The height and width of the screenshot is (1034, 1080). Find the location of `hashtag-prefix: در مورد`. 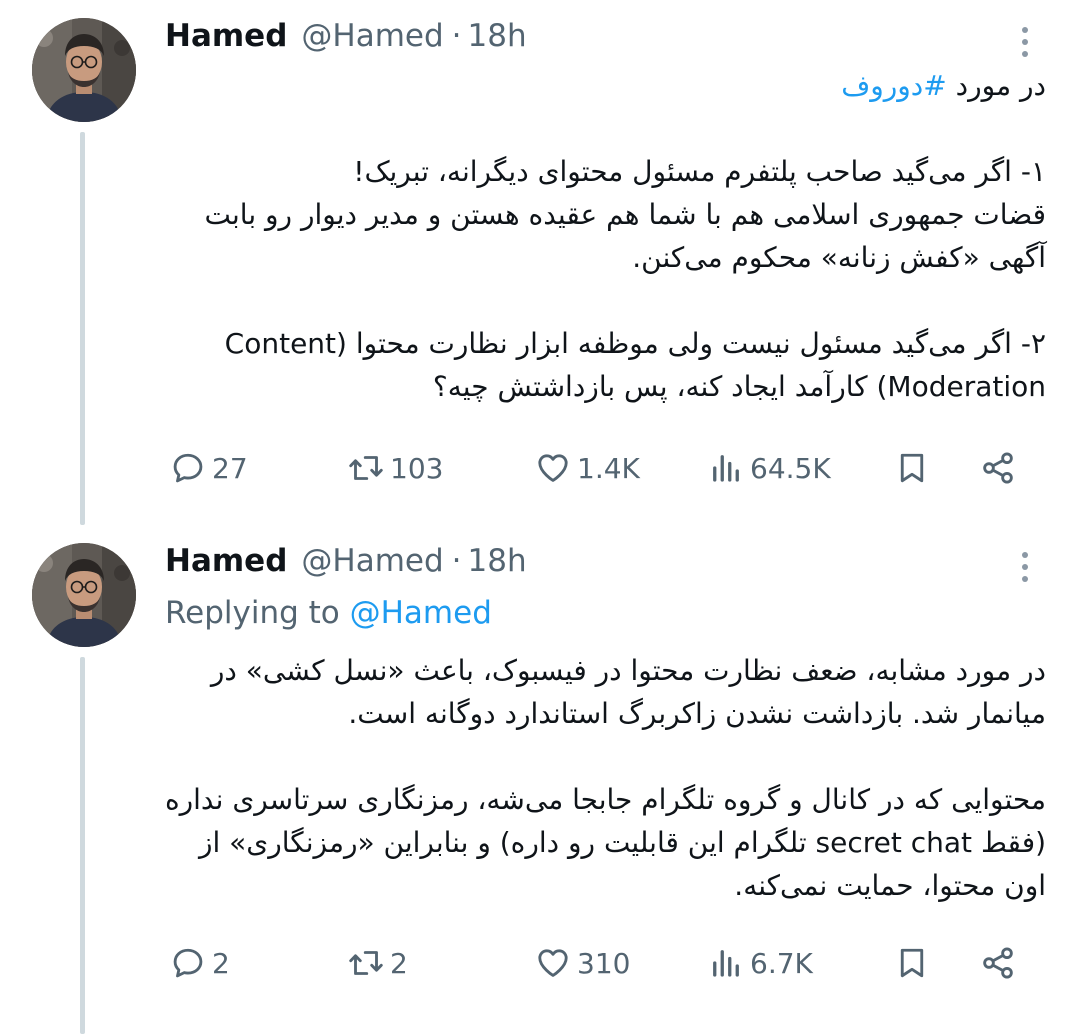

hashtag-prefix: در مورد is located at coordinates (996, 85).